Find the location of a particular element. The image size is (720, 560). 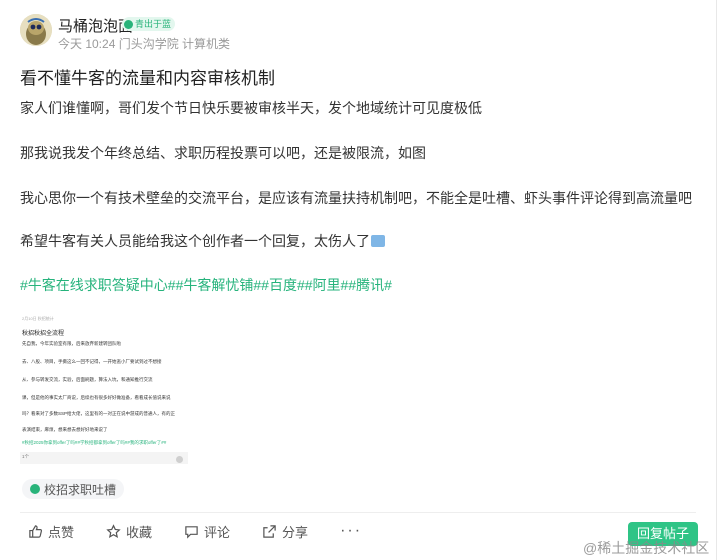

image-footer-dot is located at coordinates (179, 459).